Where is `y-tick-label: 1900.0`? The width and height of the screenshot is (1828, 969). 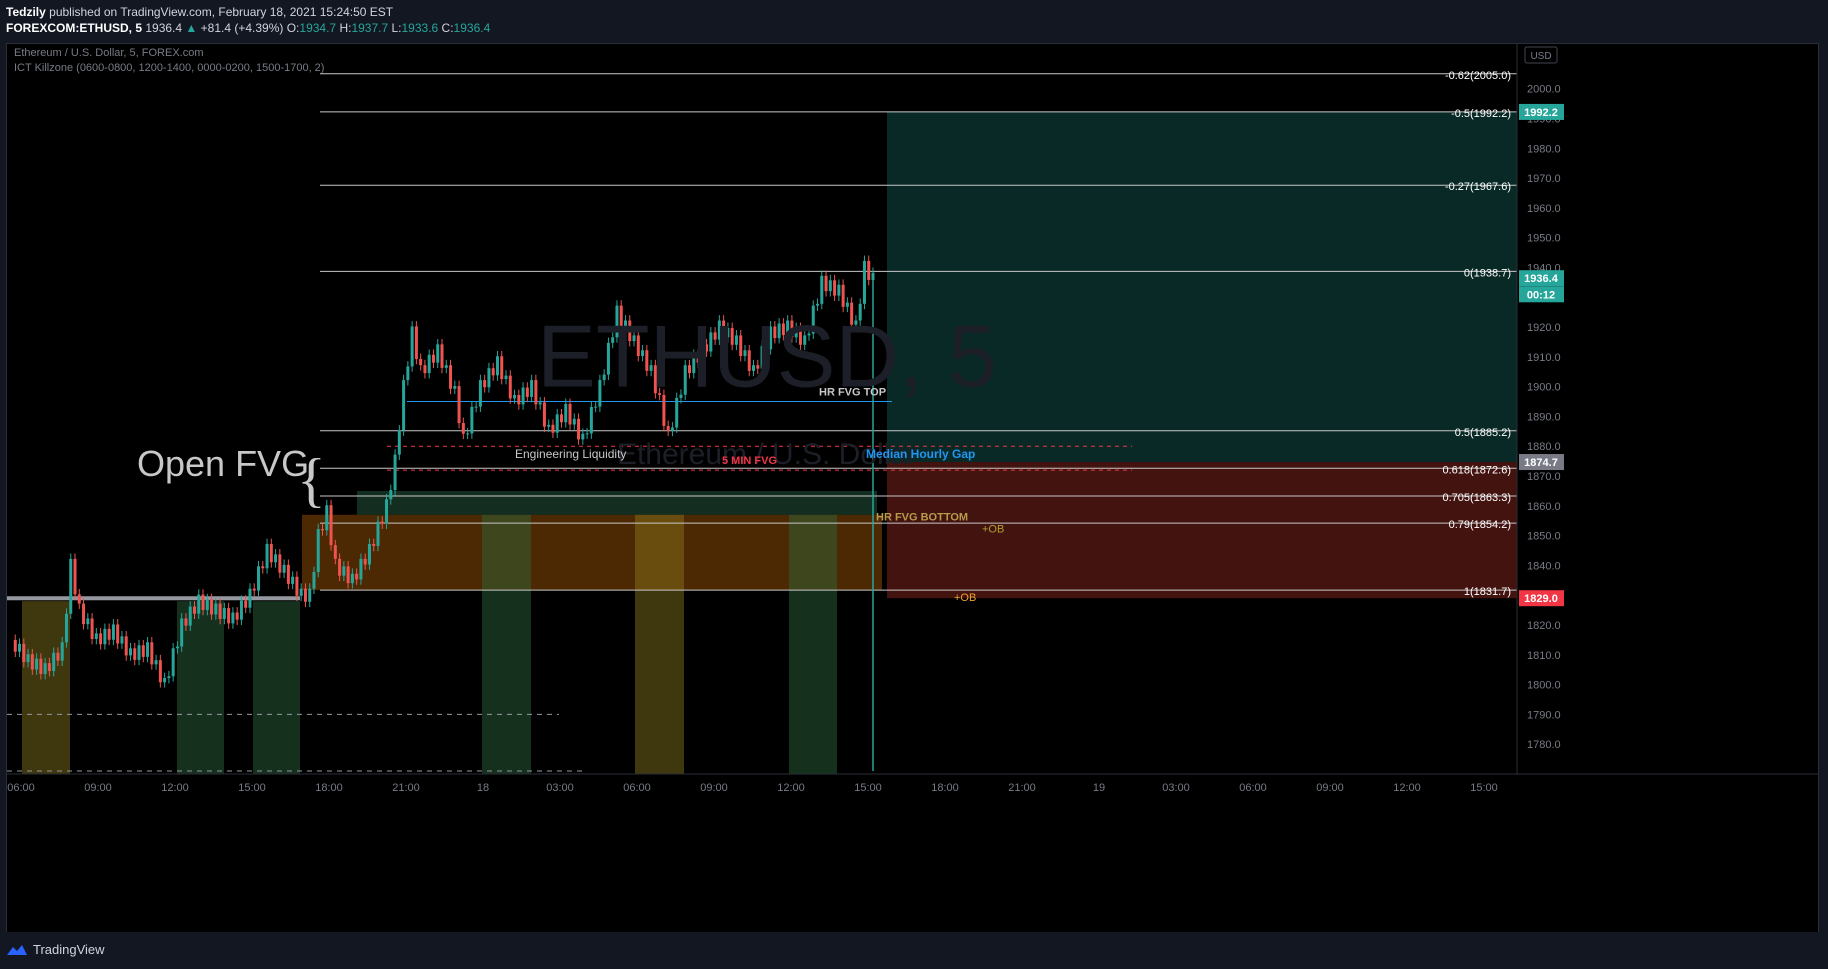 y-tick-label: 1900.0 is located at coordinates (1544, 388).